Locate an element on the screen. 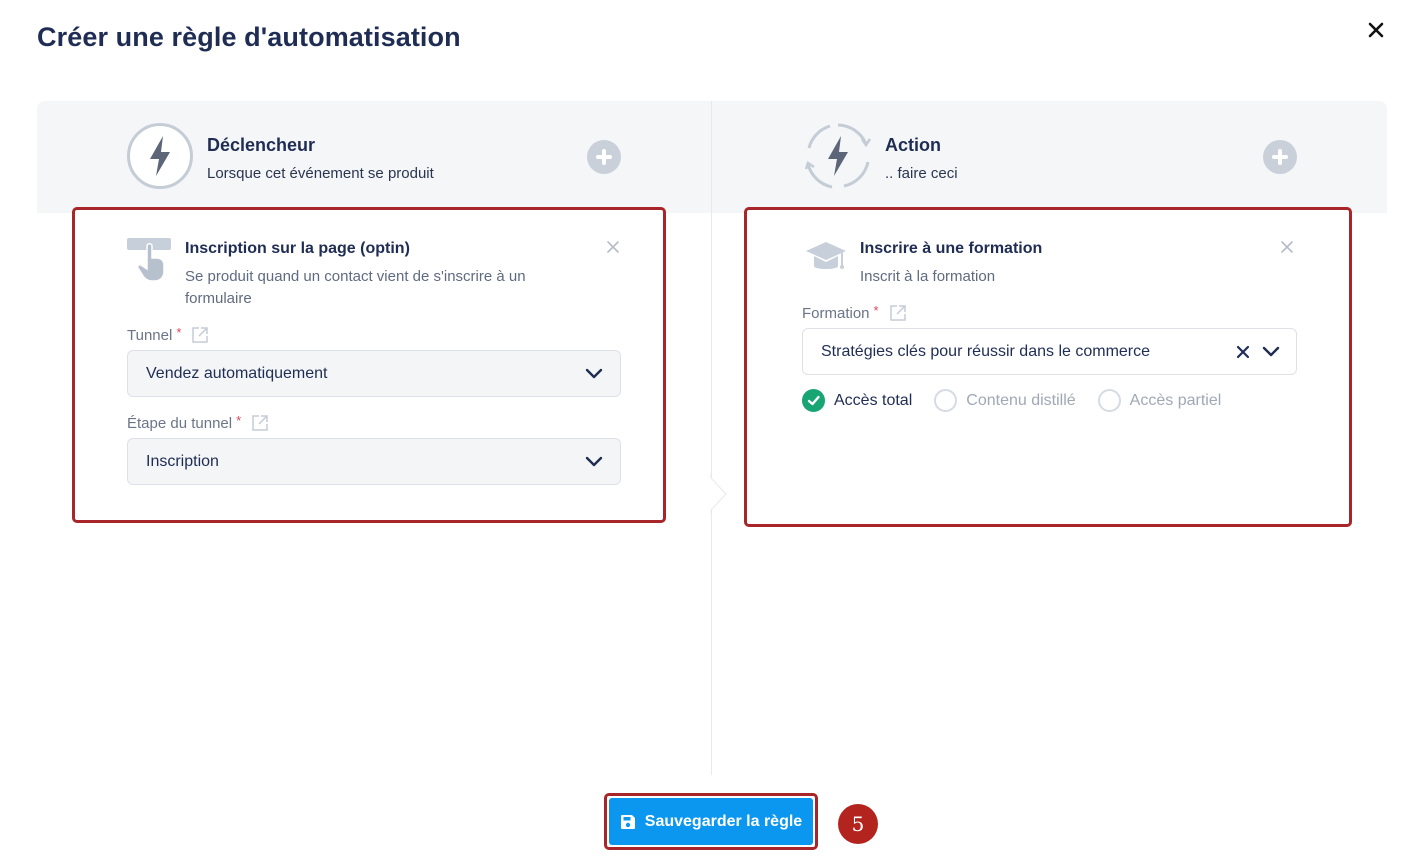  lightning-cycle-icon is located at coordinates (838, 156).